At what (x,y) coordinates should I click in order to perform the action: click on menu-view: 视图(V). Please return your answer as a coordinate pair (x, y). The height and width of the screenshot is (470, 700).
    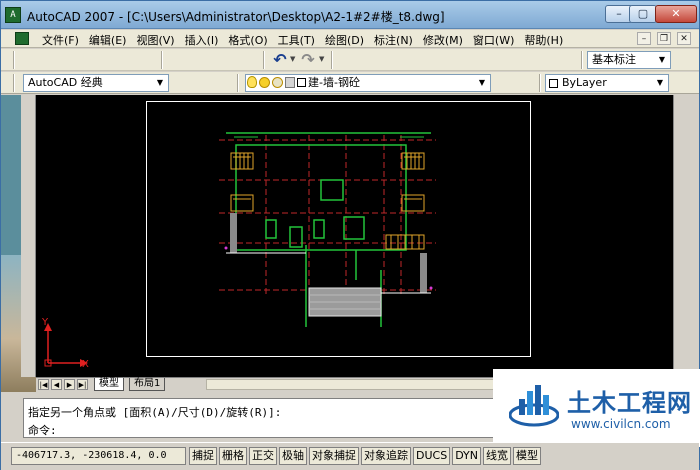
    Looking at the image, I should click on (155, 40).